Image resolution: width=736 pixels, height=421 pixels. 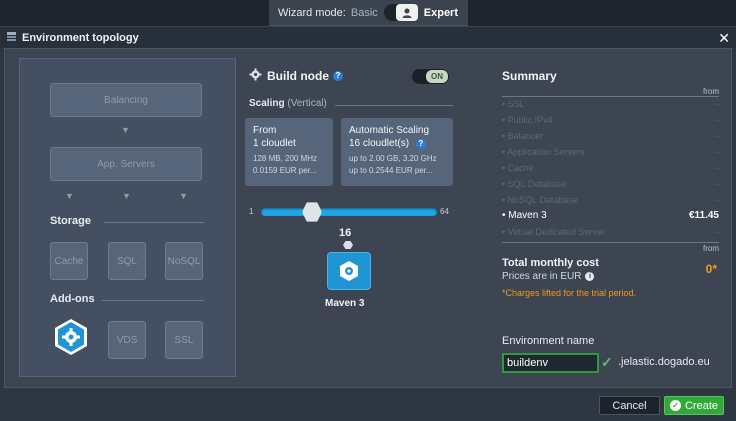 What do you see at coordinates (441, 13) in the screenshot?
I see `wizard-mode-expert: Expert` at bounding box center [441, 13].